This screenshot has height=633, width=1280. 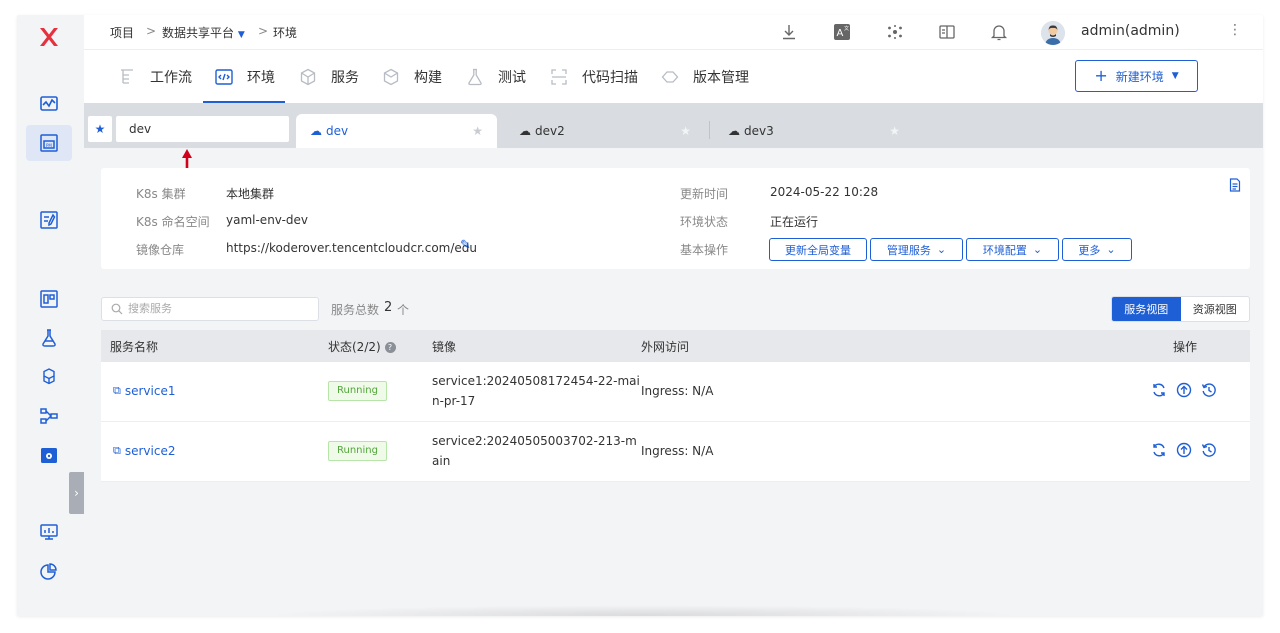 I want to click on nav-environment: 环境, so click(x=244, y=76).